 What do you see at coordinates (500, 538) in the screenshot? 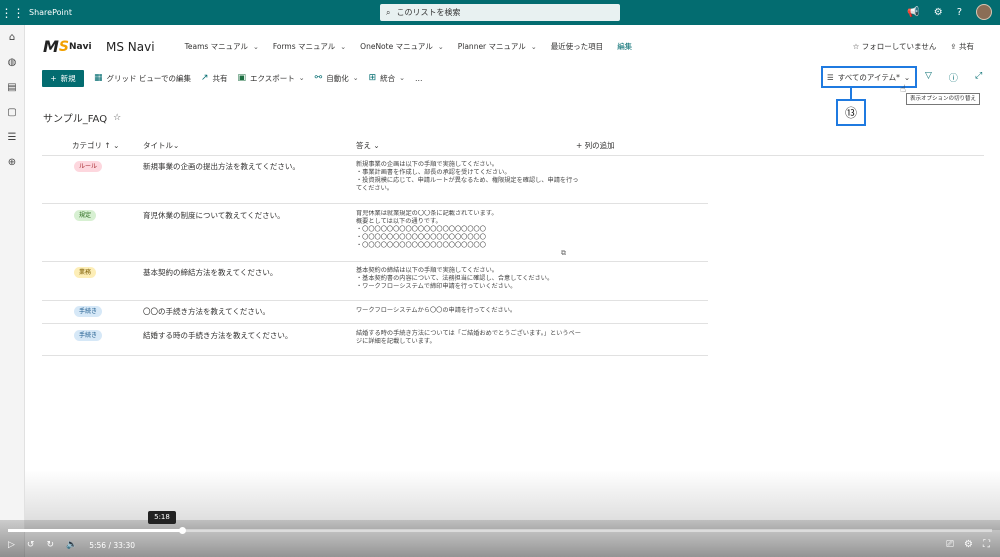
I see `video-controls-bar` at bounding box center [500, 538].